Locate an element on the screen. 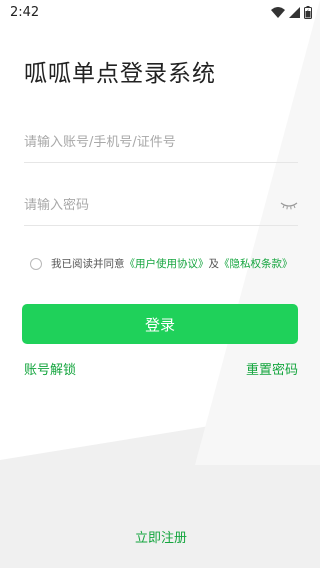  agreement-and: 及 is located at coordinates (214, 264).